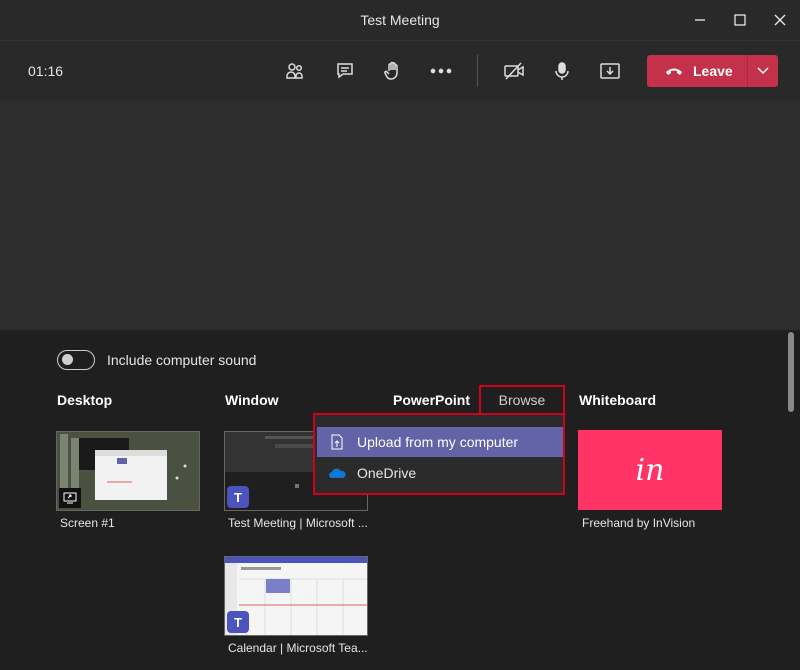 The height and width of the screenshot is (670, 800). What do you see at coordinates (400, 20) in the screenshot?
I see `title-bar: Test Meeting` at bounding box center [400, 20].